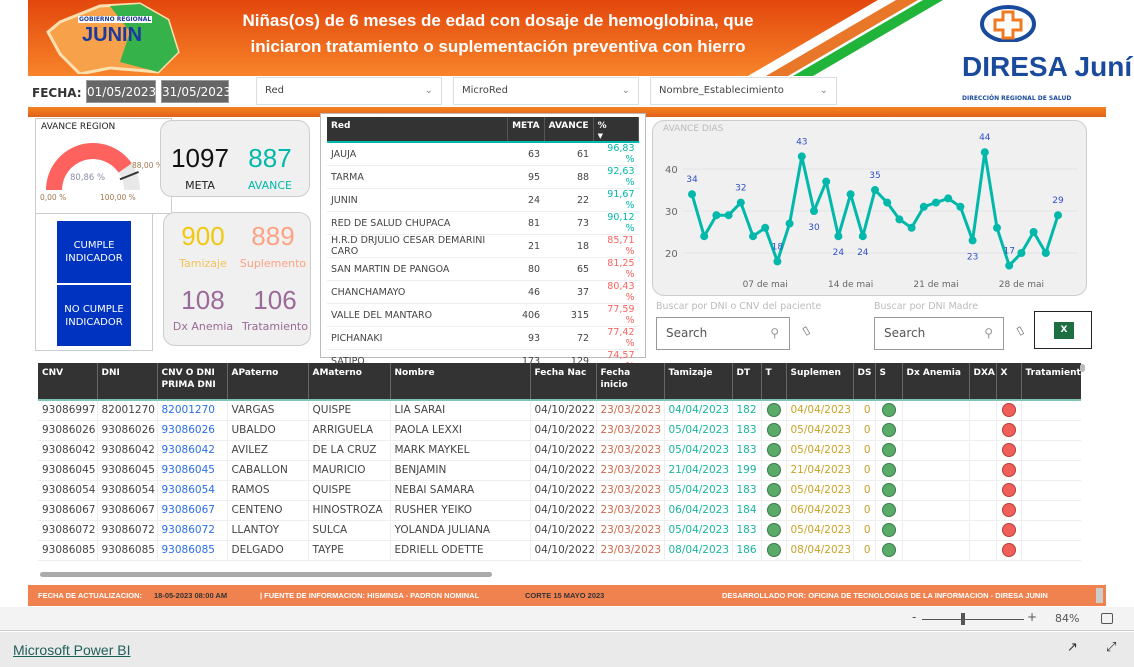  What do you see at coordinates (698, 382) in the screenshot?
I see `column-header: Tamizaje` at bounding box center [698, 382].